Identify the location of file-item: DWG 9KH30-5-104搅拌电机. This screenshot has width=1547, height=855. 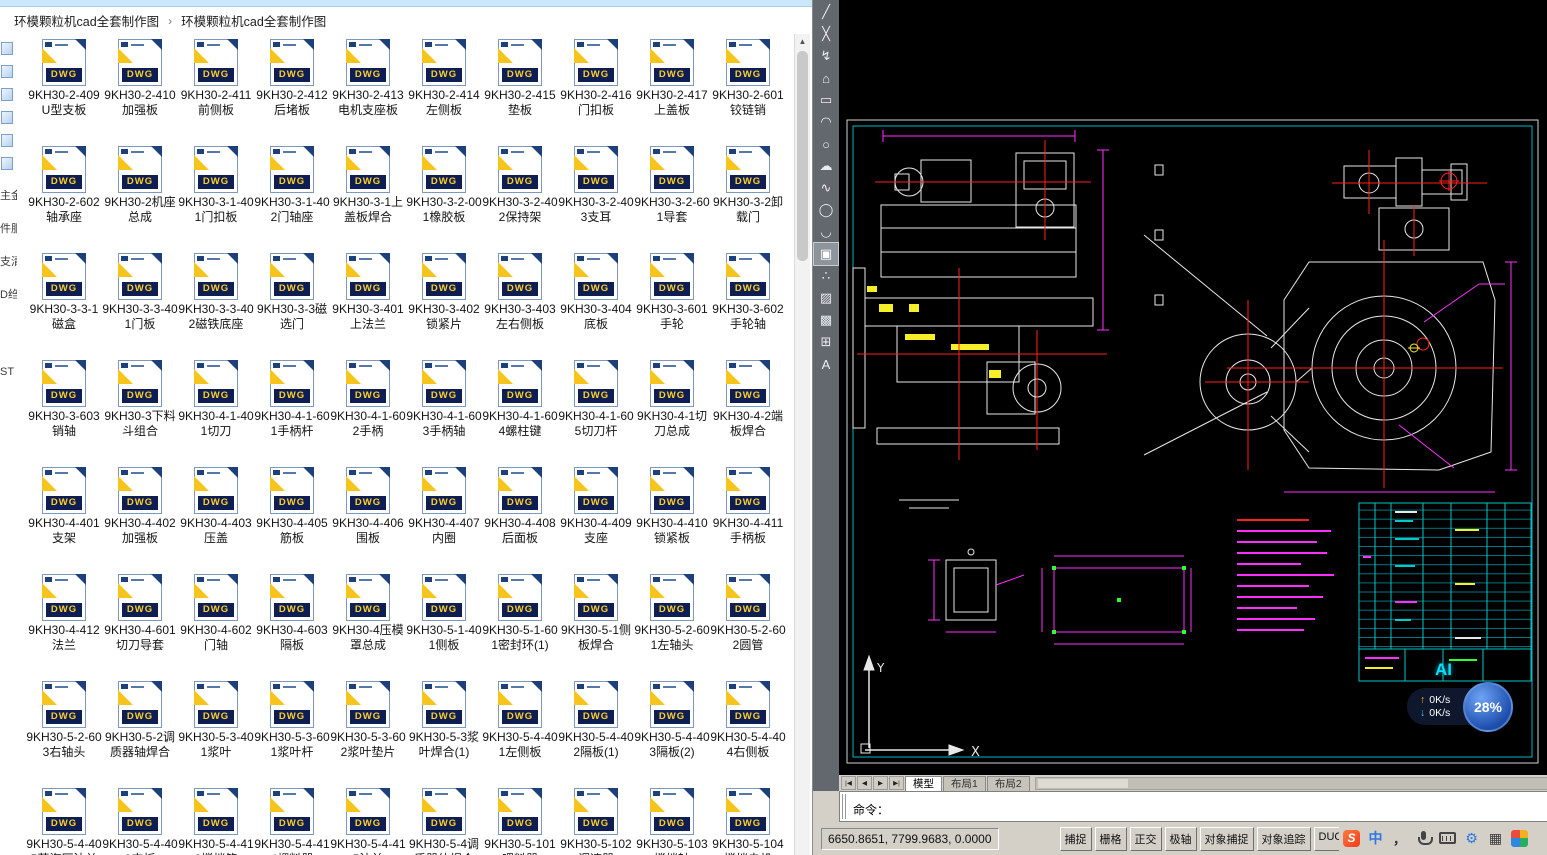
(748, 820).